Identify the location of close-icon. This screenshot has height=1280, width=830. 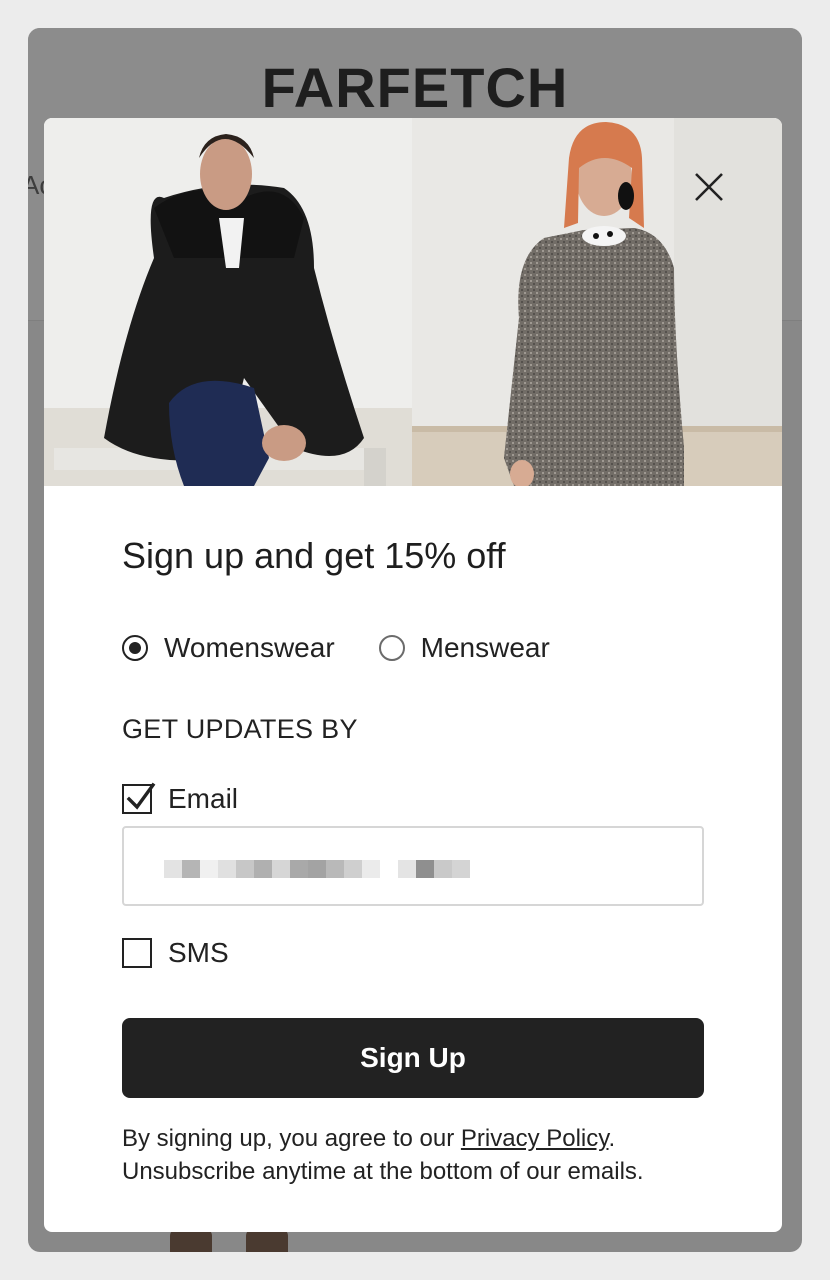
(709, 187).